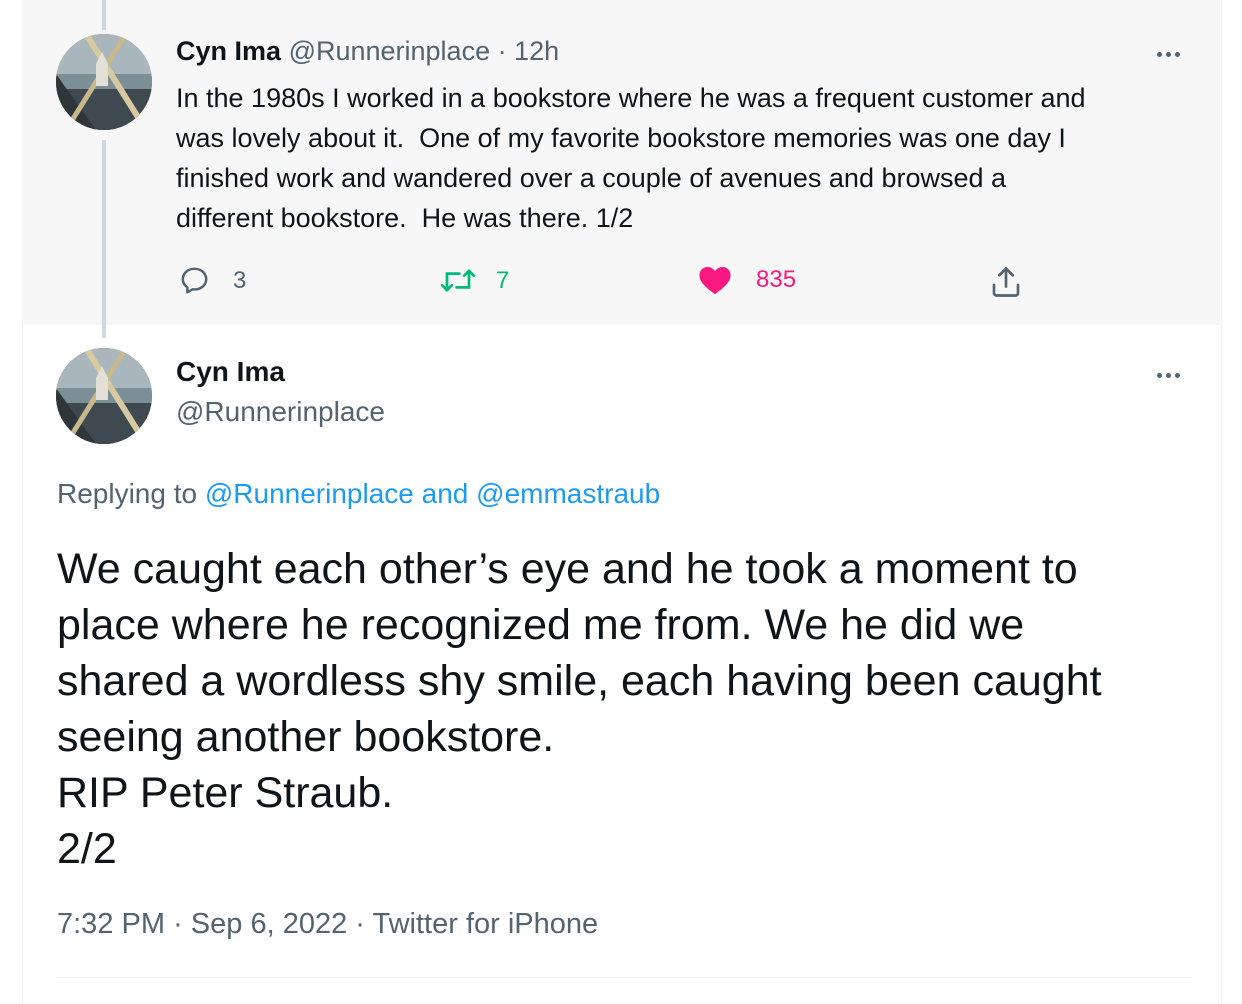  Describe the element at coordinates (776, 279) in the screenshot. I see `like-count: 835` at that location.